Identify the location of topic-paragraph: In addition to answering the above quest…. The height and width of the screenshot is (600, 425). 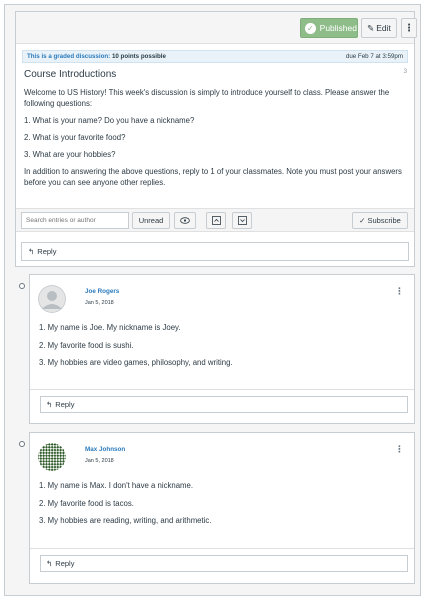
(213, 177).